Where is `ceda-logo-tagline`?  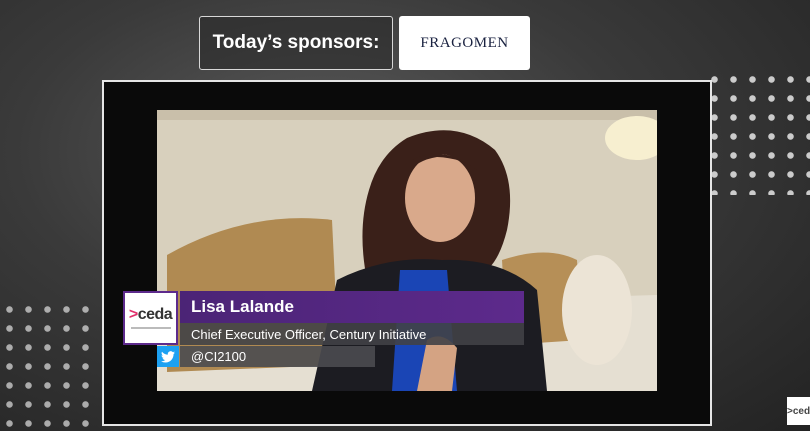 ceda-logo-tagline is located at coordinates (150, 328).